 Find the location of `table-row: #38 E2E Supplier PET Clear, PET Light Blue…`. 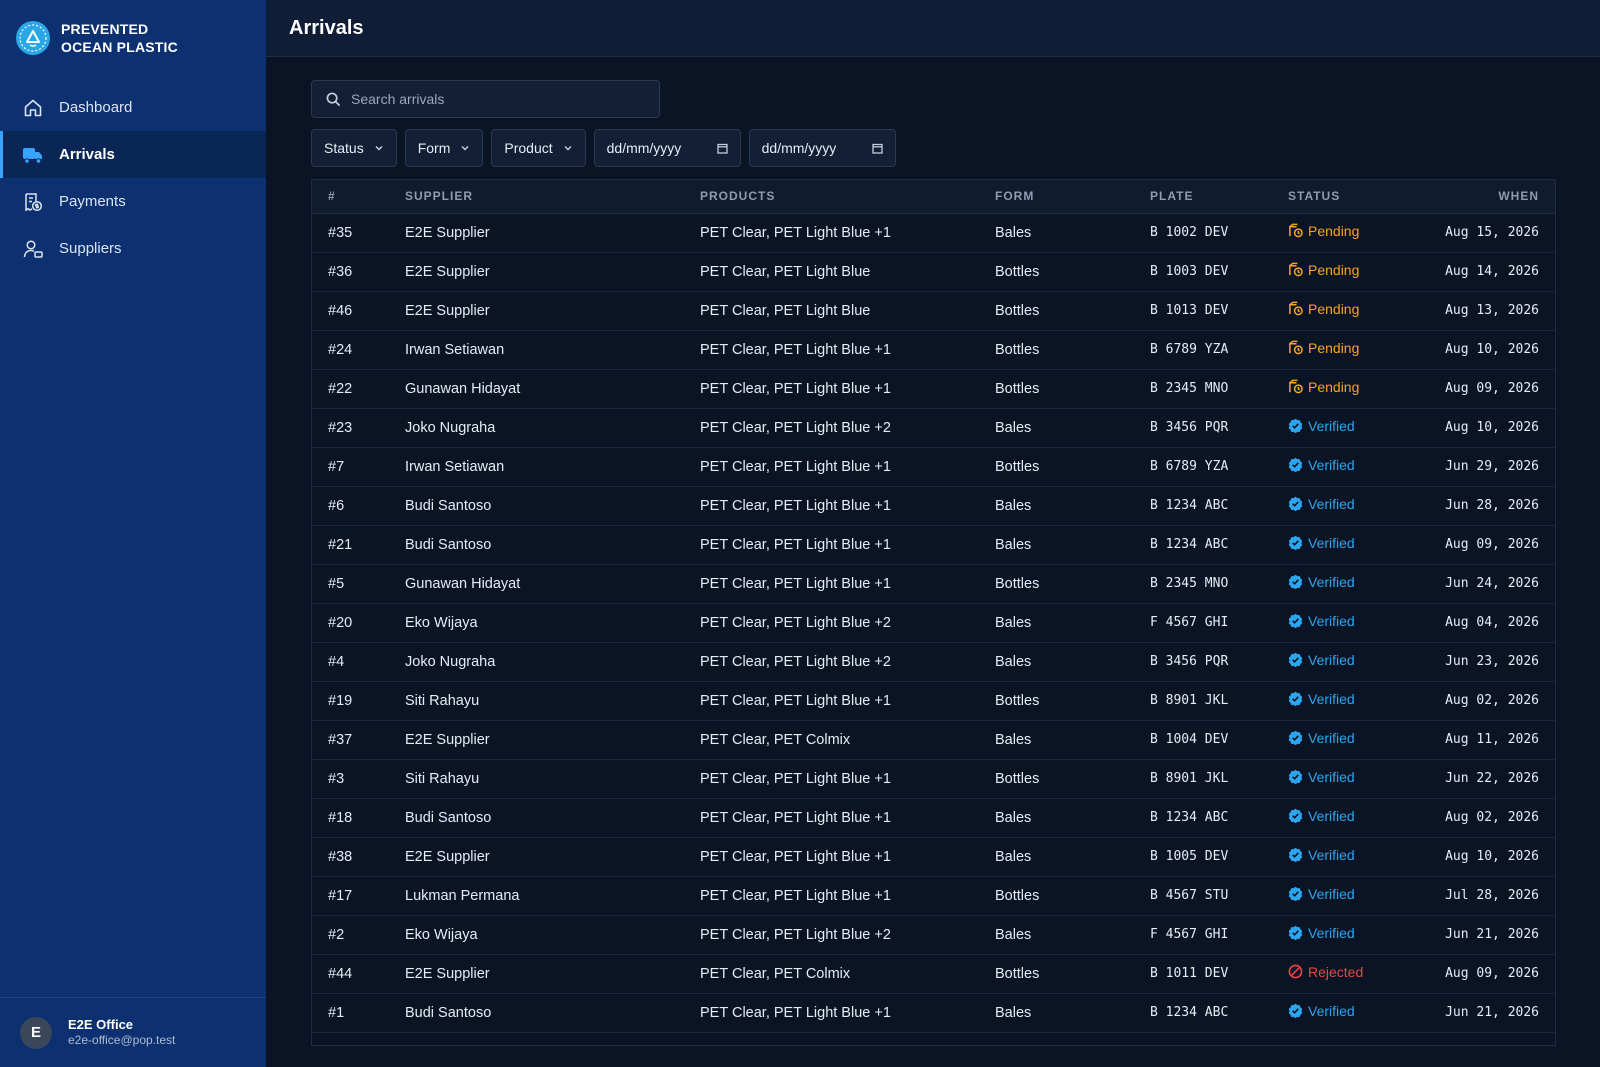

table-row: #38 E2E Supplier PET Clear, PET Light Blue… is located at coordinates (933, 857).